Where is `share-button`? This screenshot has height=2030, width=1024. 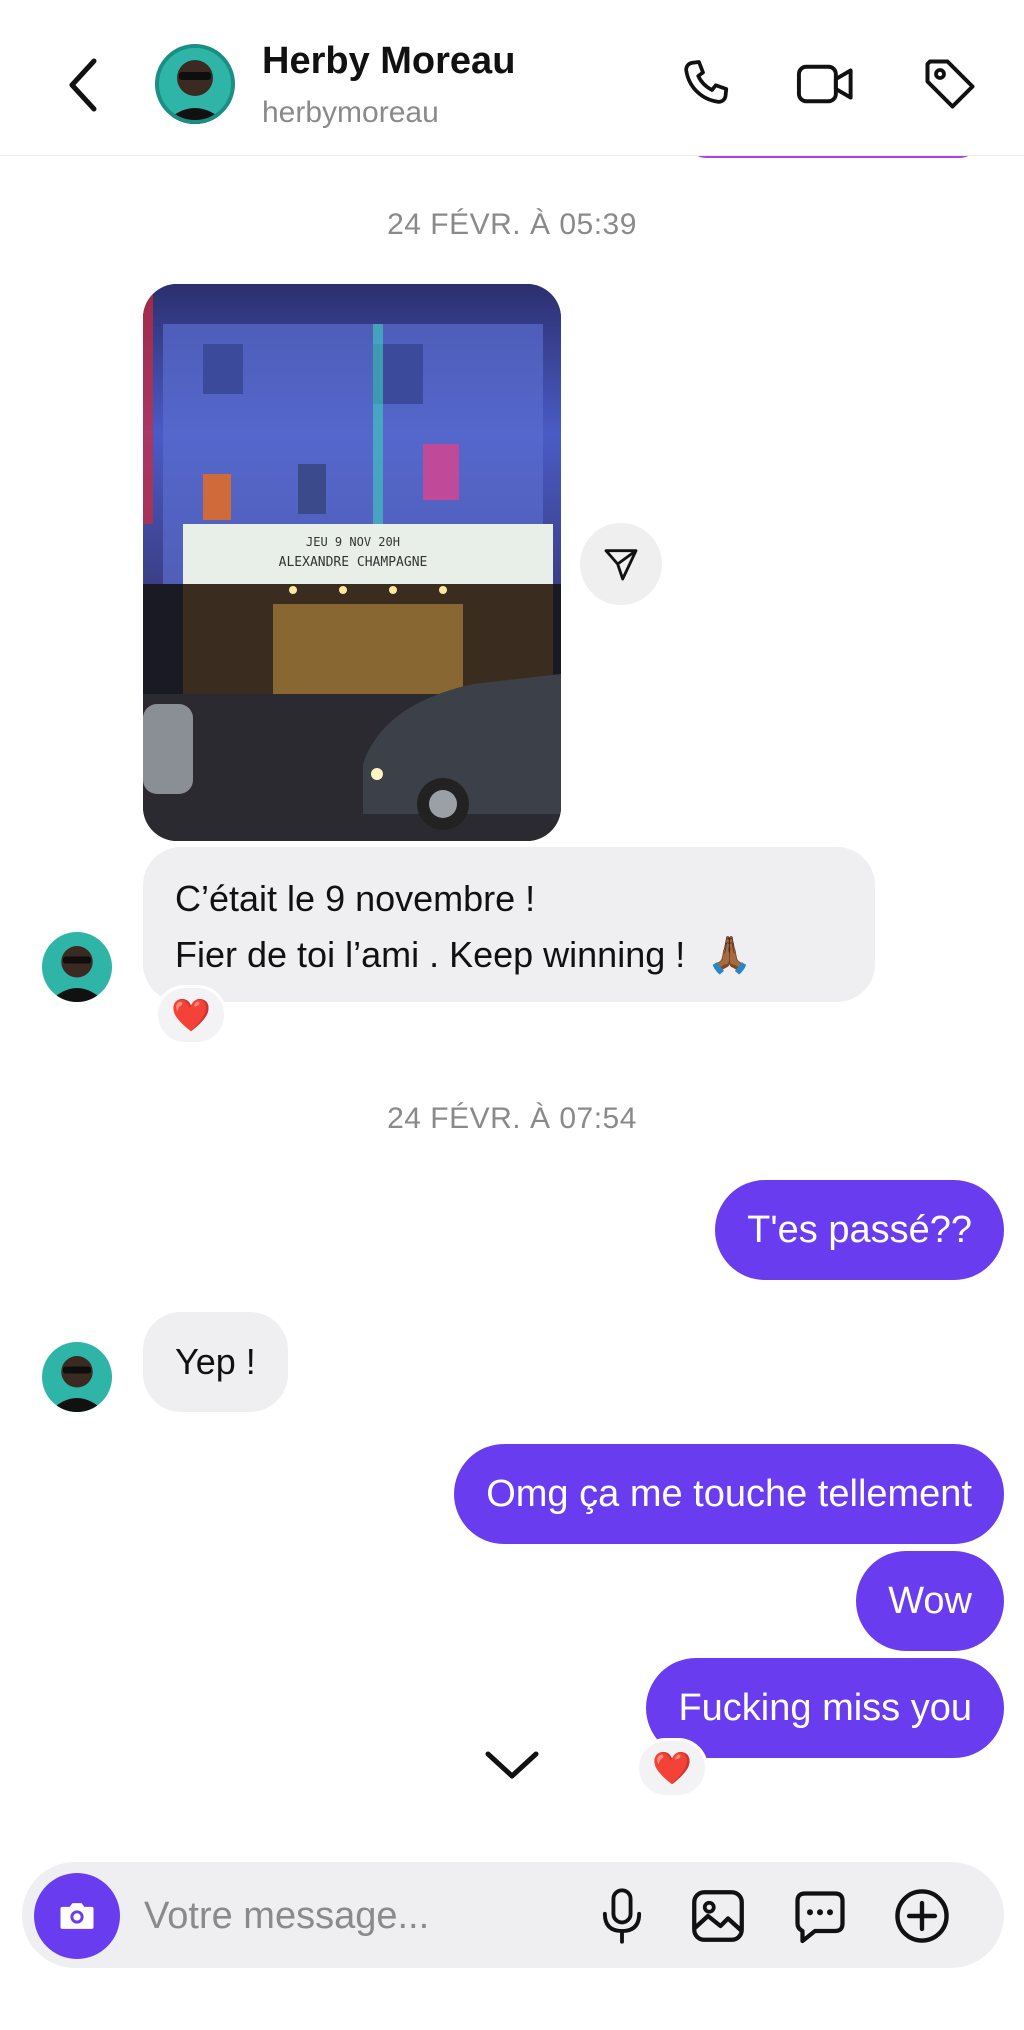 share-button is located at coordinates (621, 564).